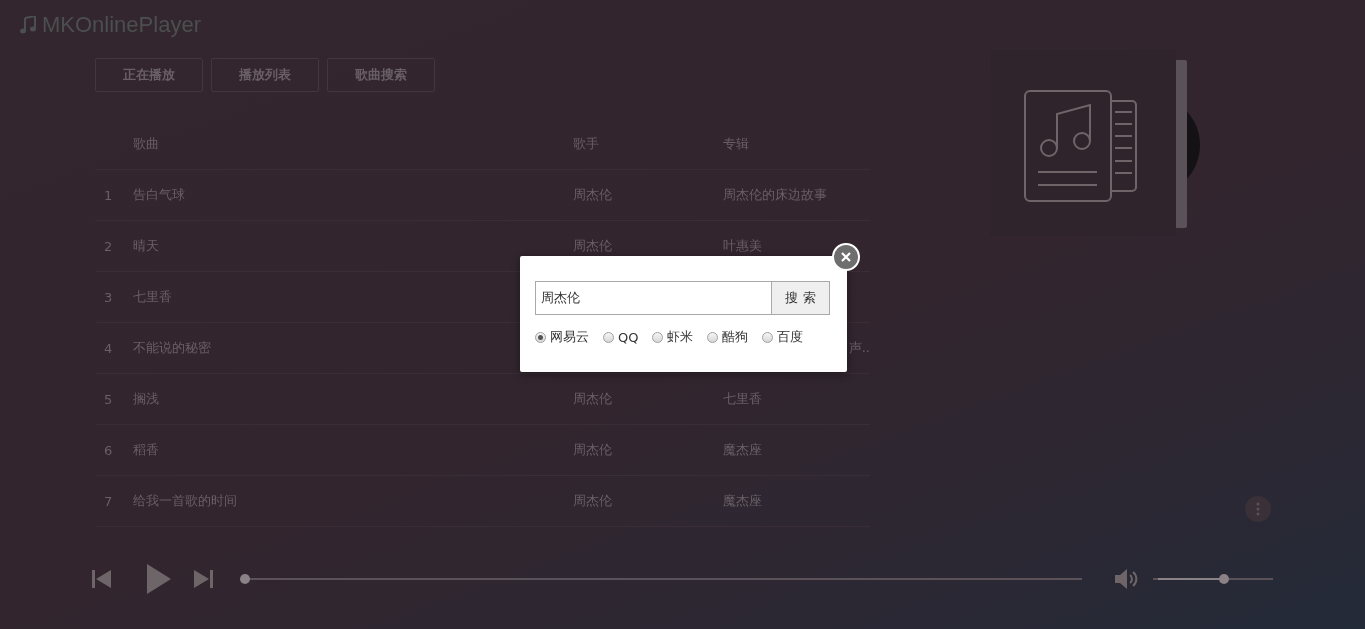 The image size is (1365, 629). What do you see at coordinates (146, 399) in the screenshot?
I see `song-title: 搁浅` at bounding box center [146, 399].